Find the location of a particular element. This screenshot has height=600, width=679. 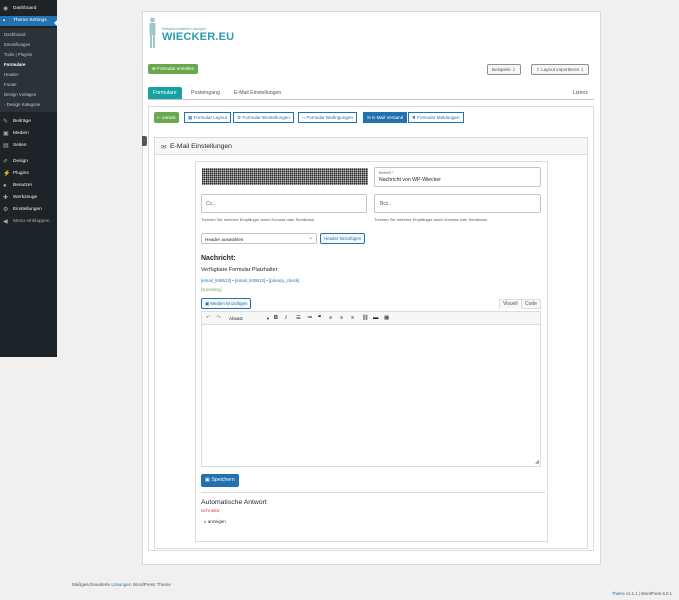

sidebar-item-seiten: ▤ Seiten is located at coordinates (28, 146).